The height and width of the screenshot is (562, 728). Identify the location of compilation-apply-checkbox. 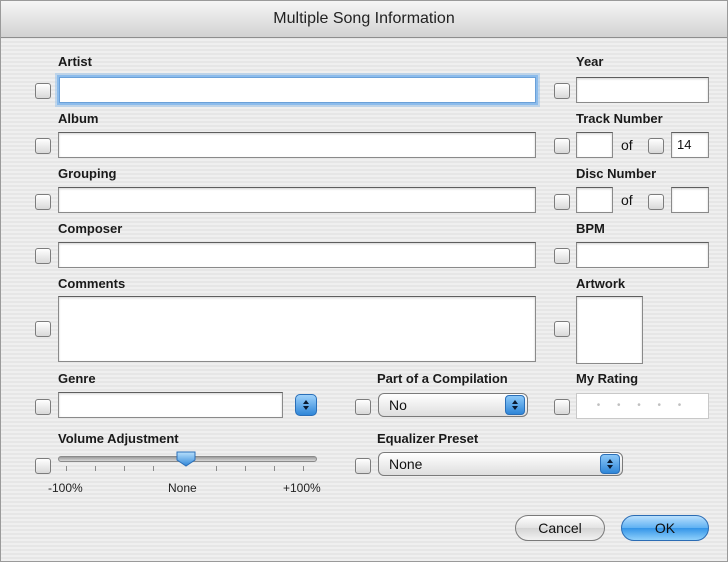
(363, 407).